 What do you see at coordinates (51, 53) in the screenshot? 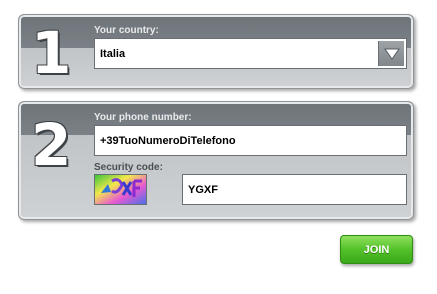
I see `step-number-1: 1` at bounding box center [51, 53].